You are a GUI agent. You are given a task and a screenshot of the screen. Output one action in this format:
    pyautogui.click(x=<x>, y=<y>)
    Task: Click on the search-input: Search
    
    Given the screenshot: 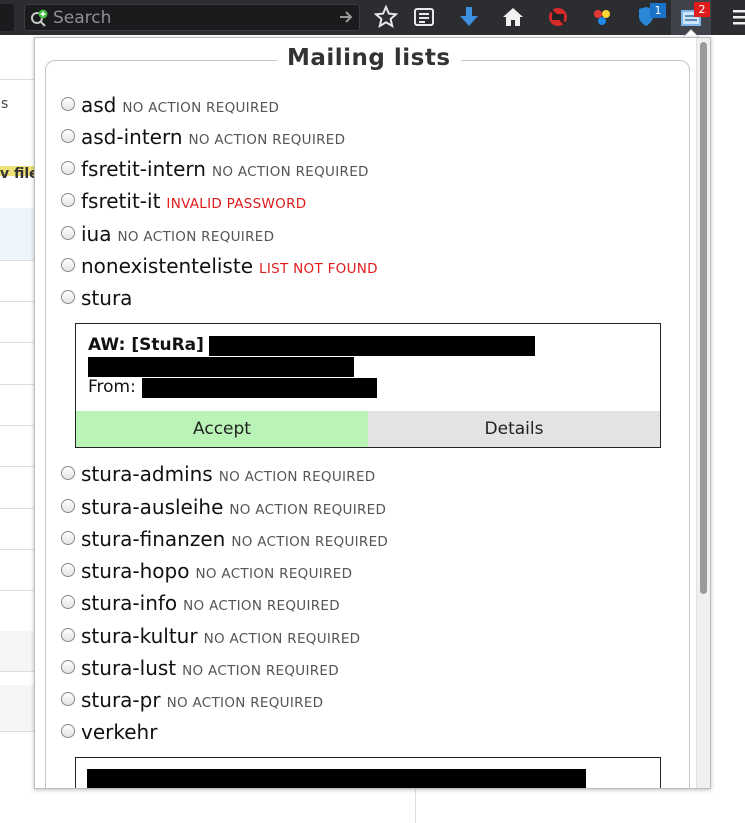 What is the action you would take?
    pyautogui.click(x=192, y=17)
    